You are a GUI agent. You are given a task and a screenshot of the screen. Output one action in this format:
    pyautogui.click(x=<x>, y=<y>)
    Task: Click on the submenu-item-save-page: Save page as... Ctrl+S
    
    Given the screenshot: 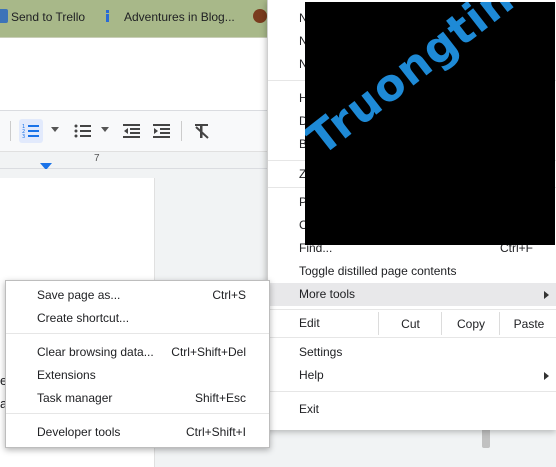 What is the action you would take?
    pyautogui.click(x=137, y=295)
    